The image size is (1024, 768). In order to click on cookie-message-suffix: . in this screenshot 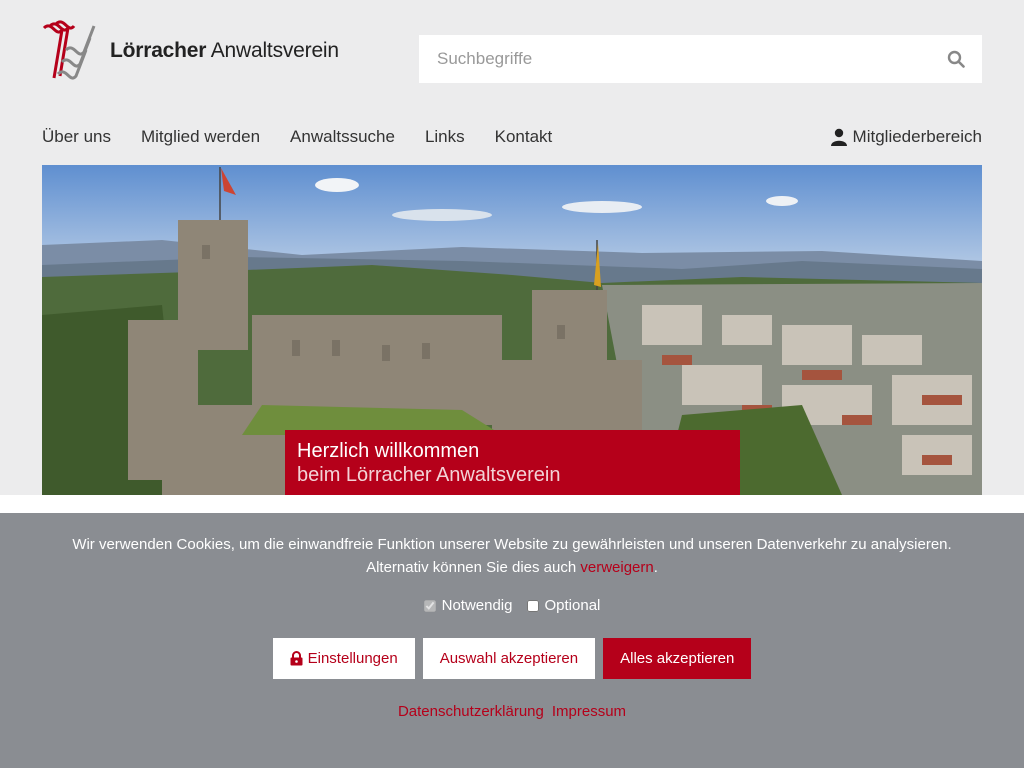, I will do `click(655, 567)`.